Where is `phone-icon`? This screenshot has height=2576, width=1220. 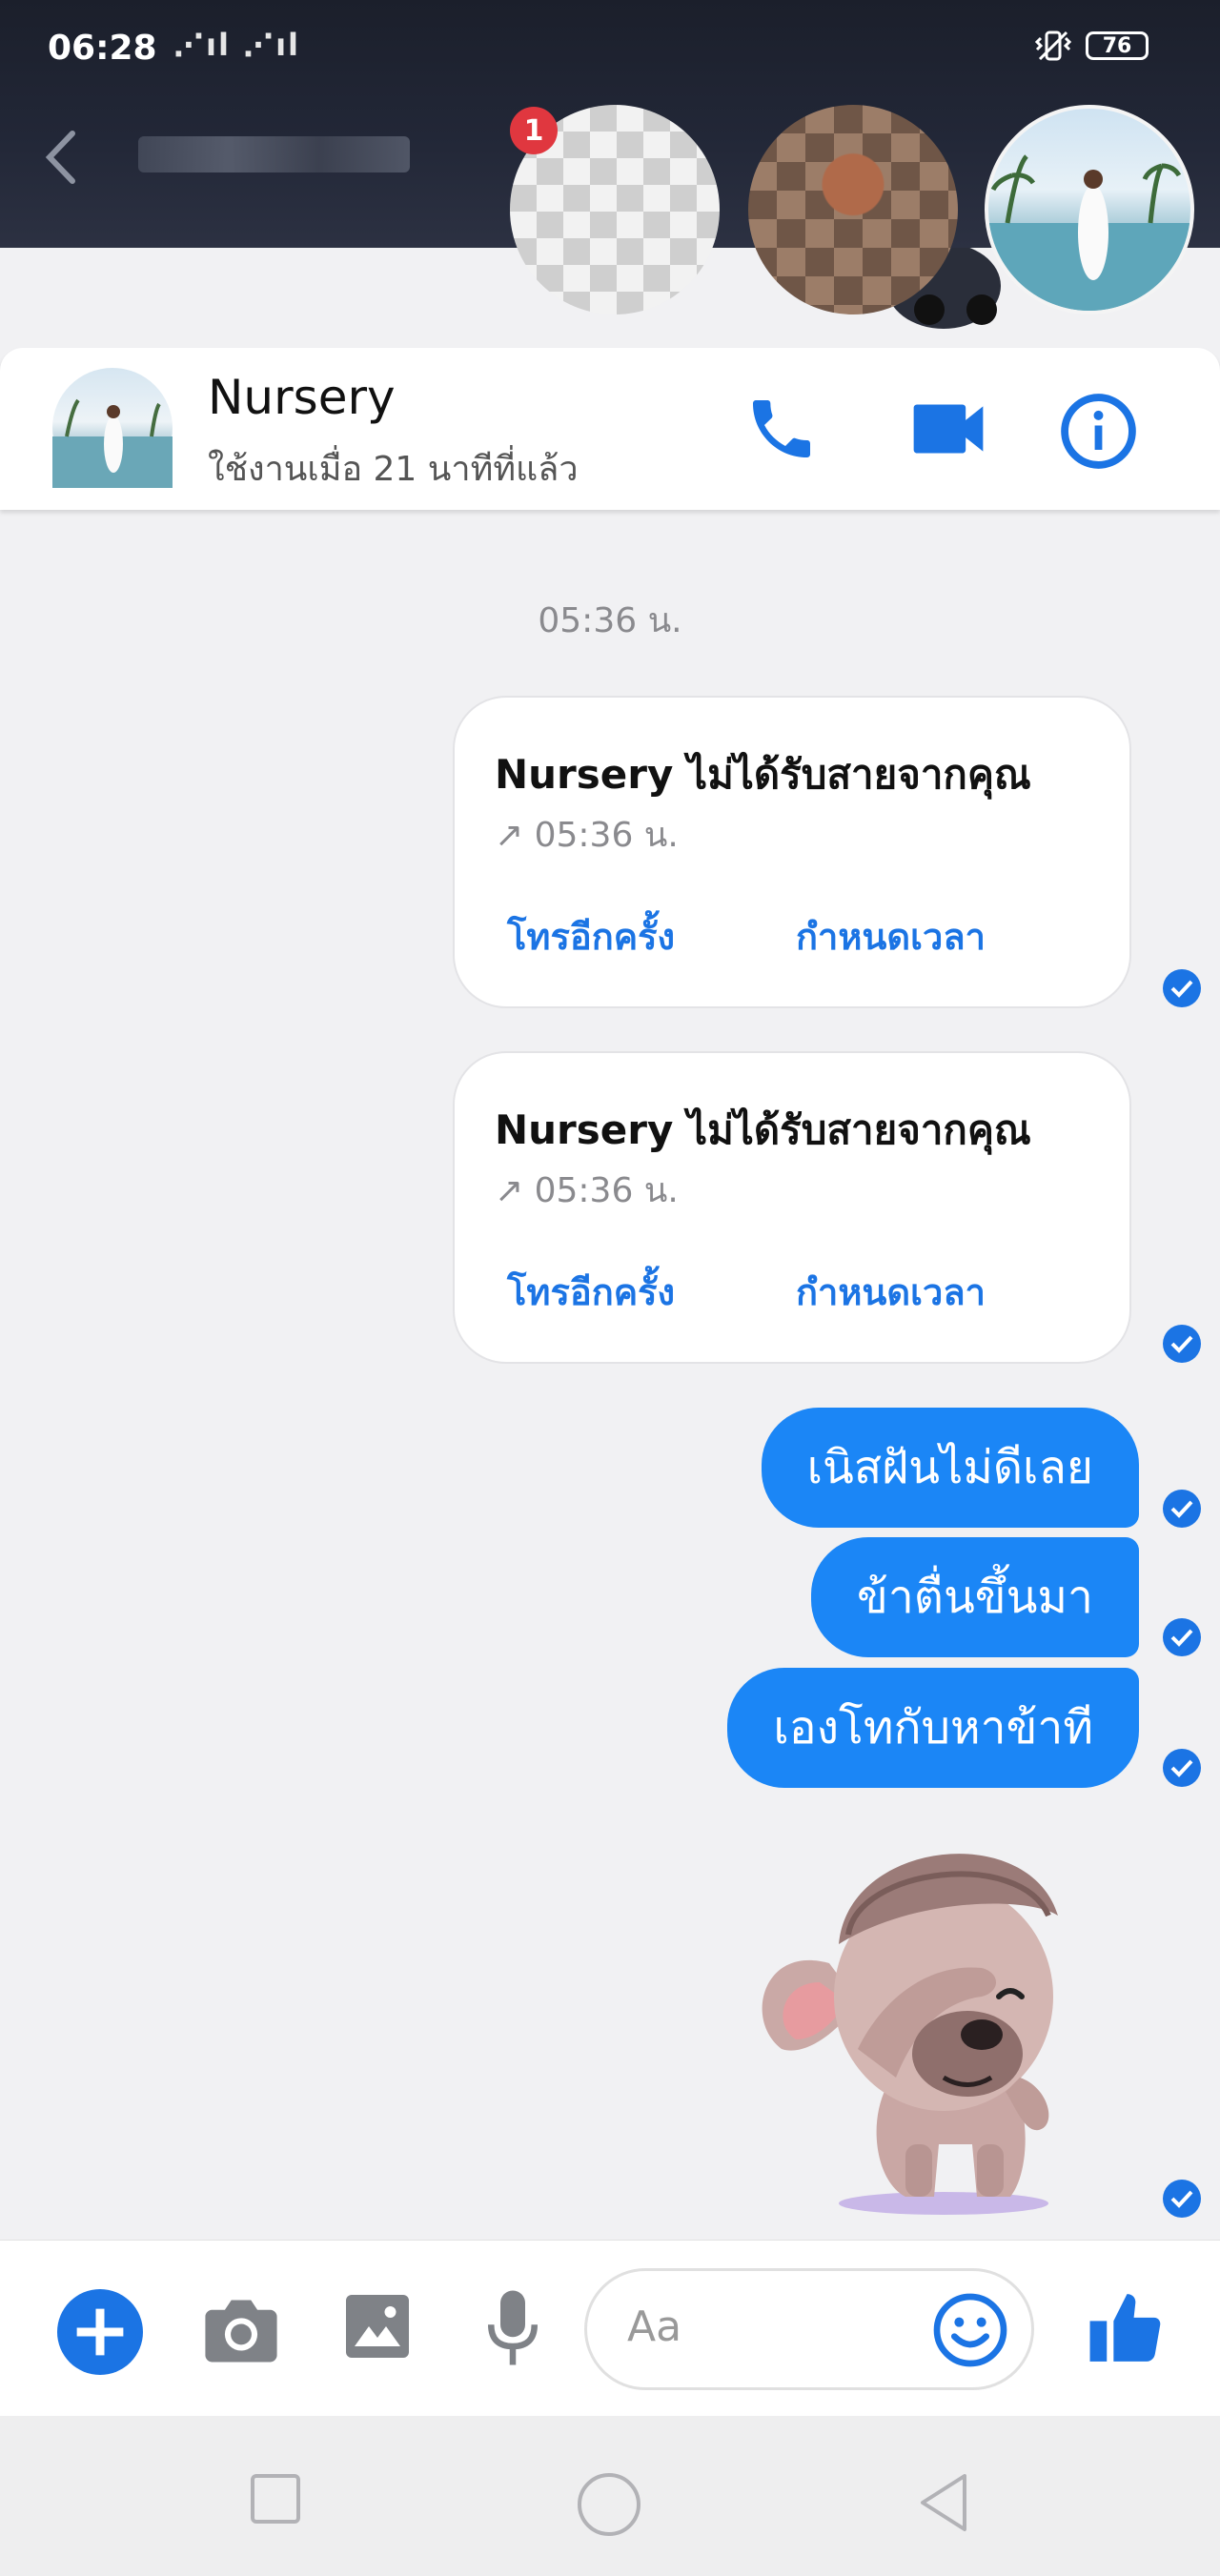
phone-icon is located at coordinates (782, 429).